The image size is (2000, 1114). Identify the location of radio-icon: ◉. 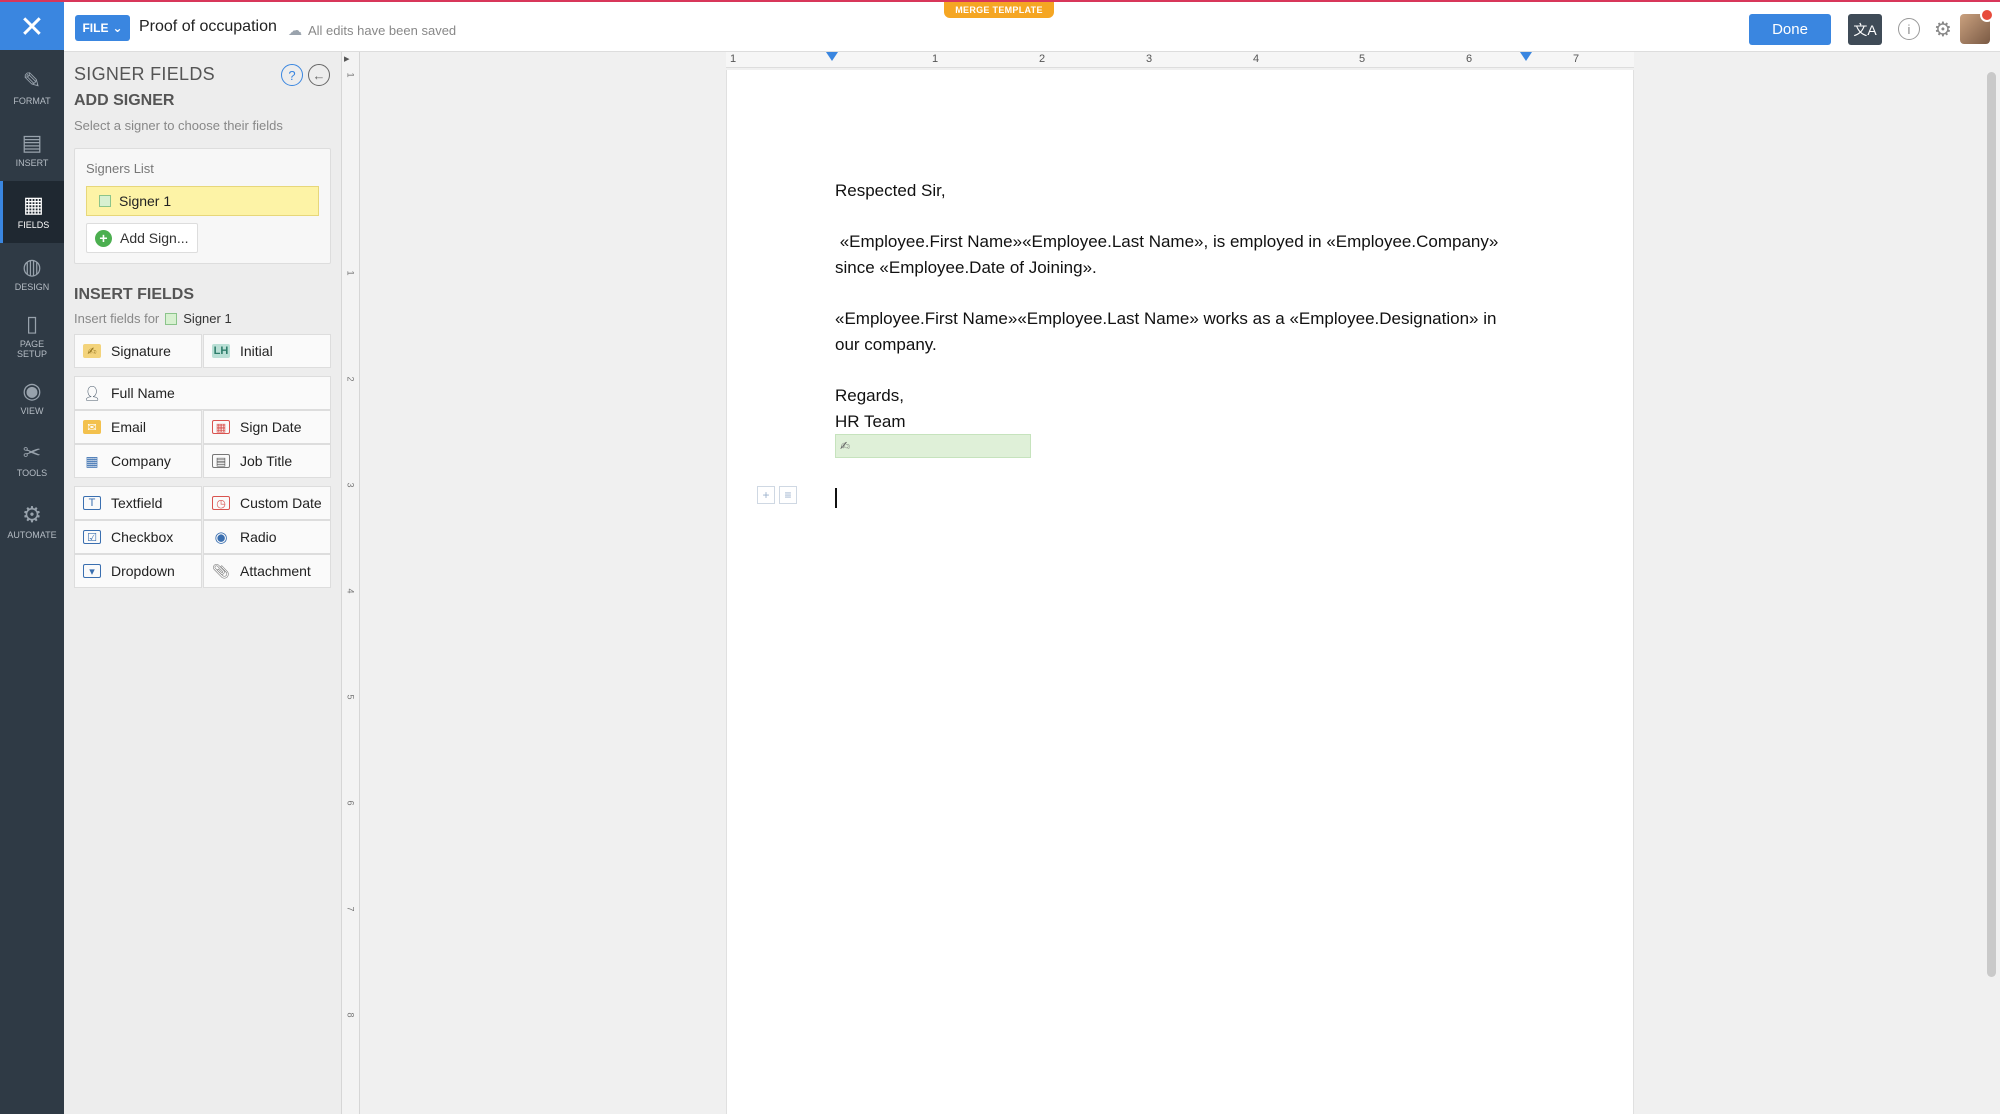
(221, 537).